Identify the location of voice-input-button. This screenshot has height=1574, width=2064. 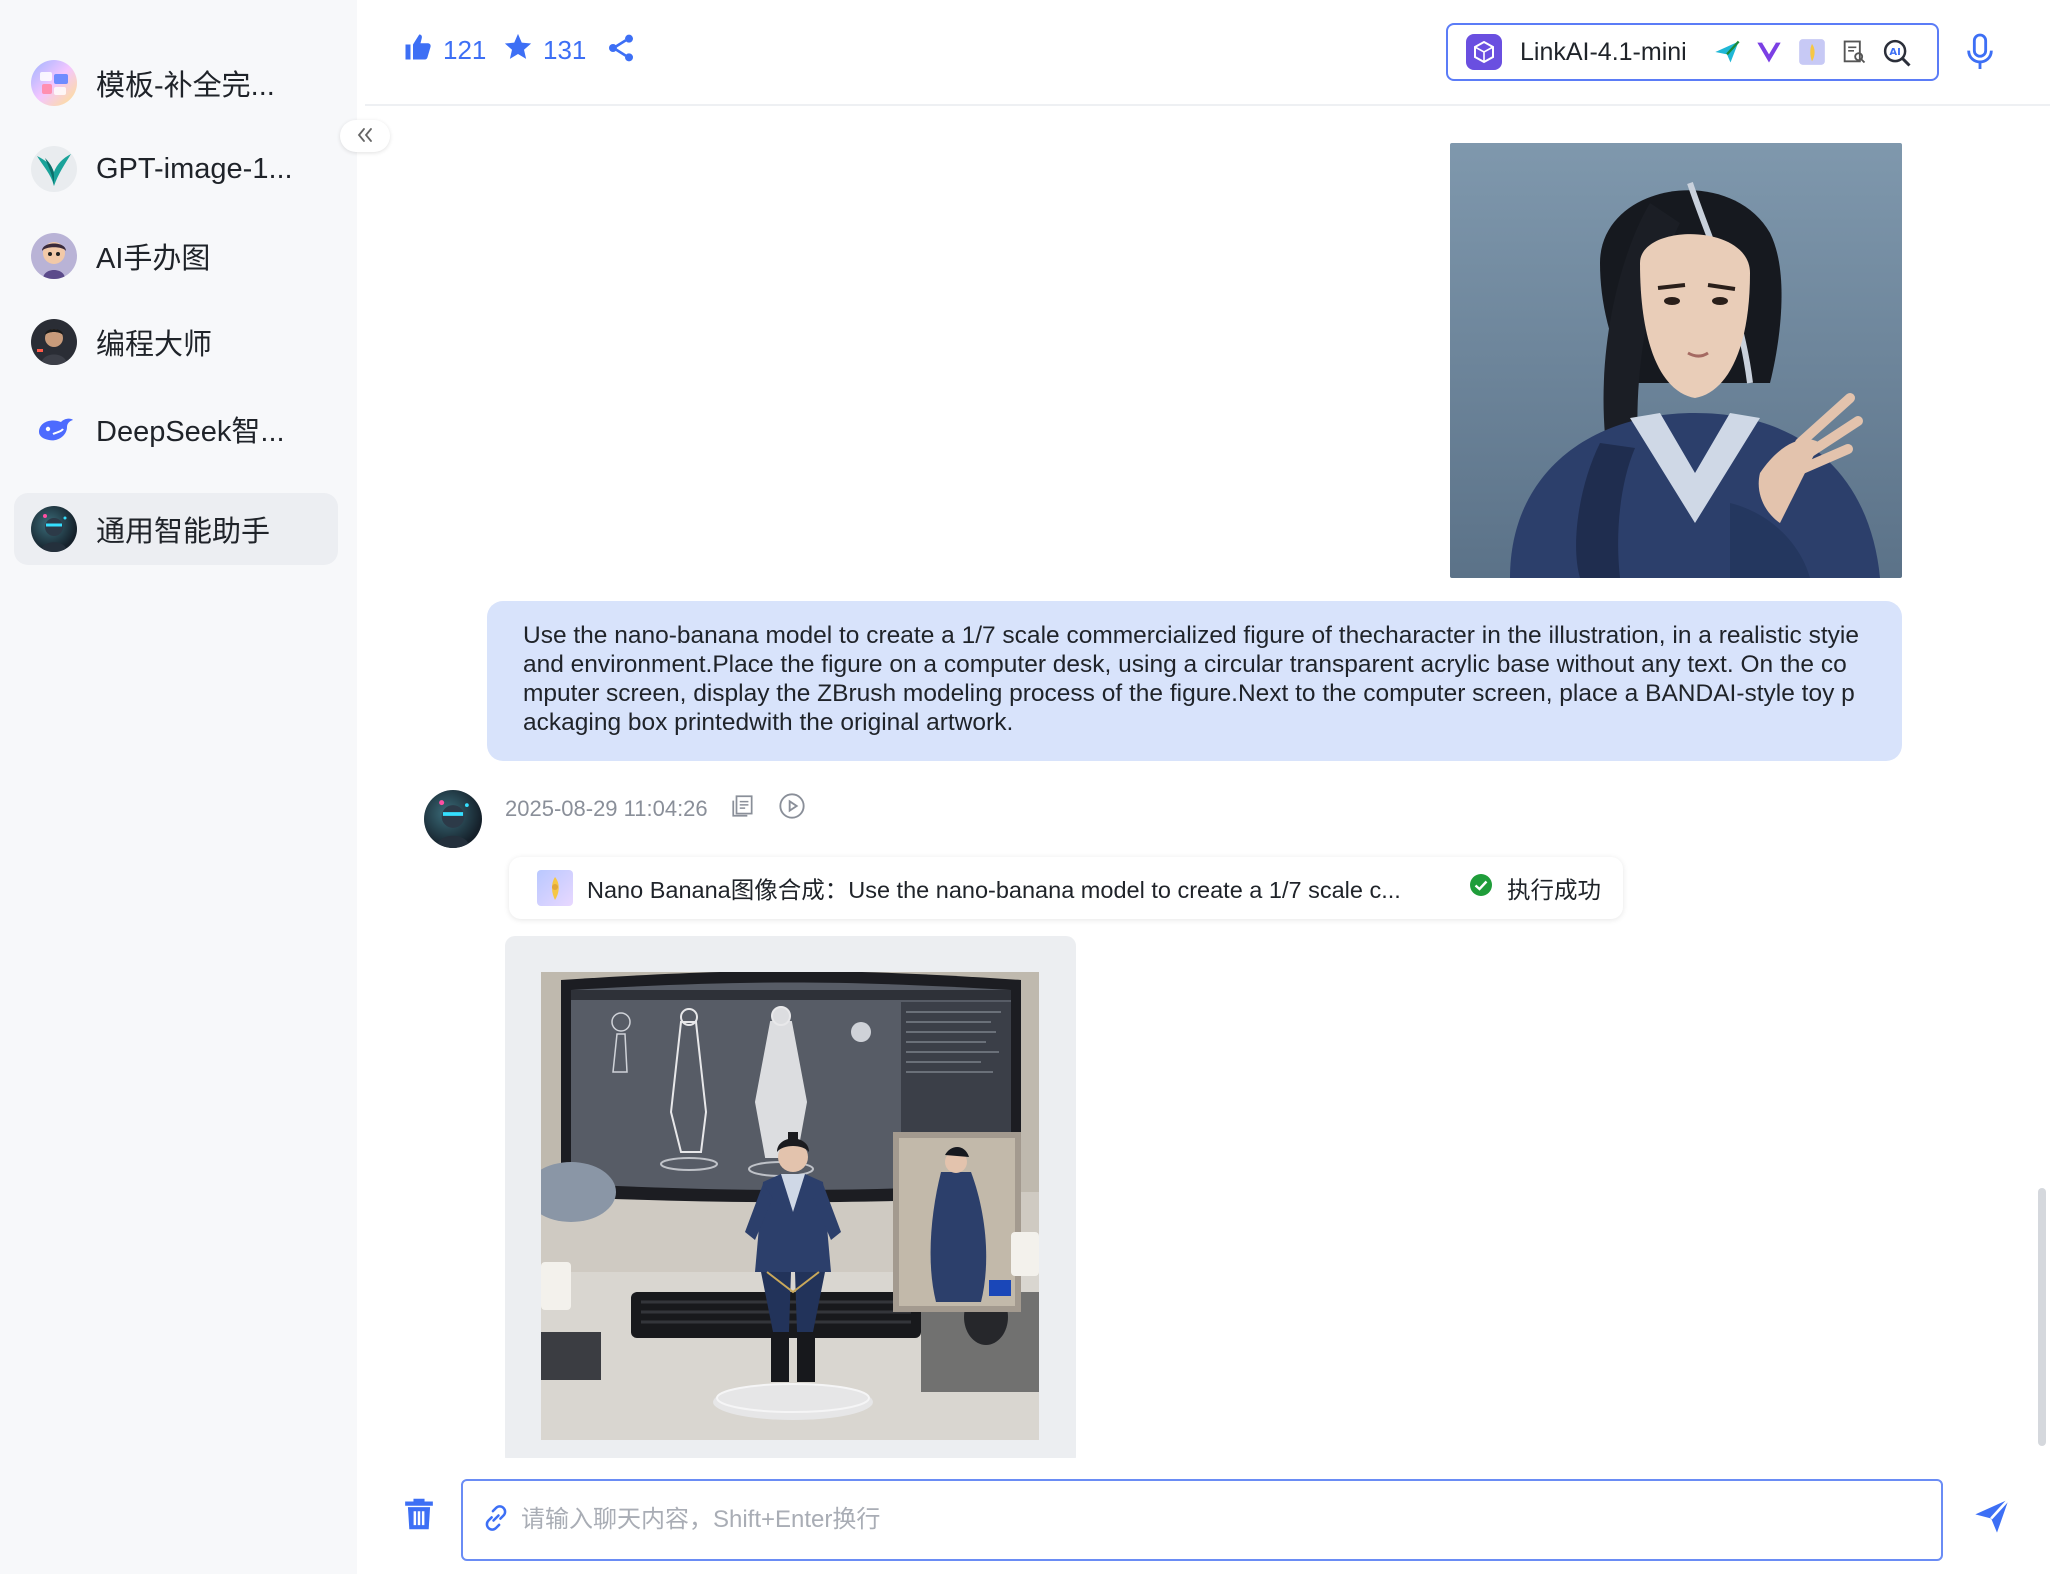
(1980, 54).